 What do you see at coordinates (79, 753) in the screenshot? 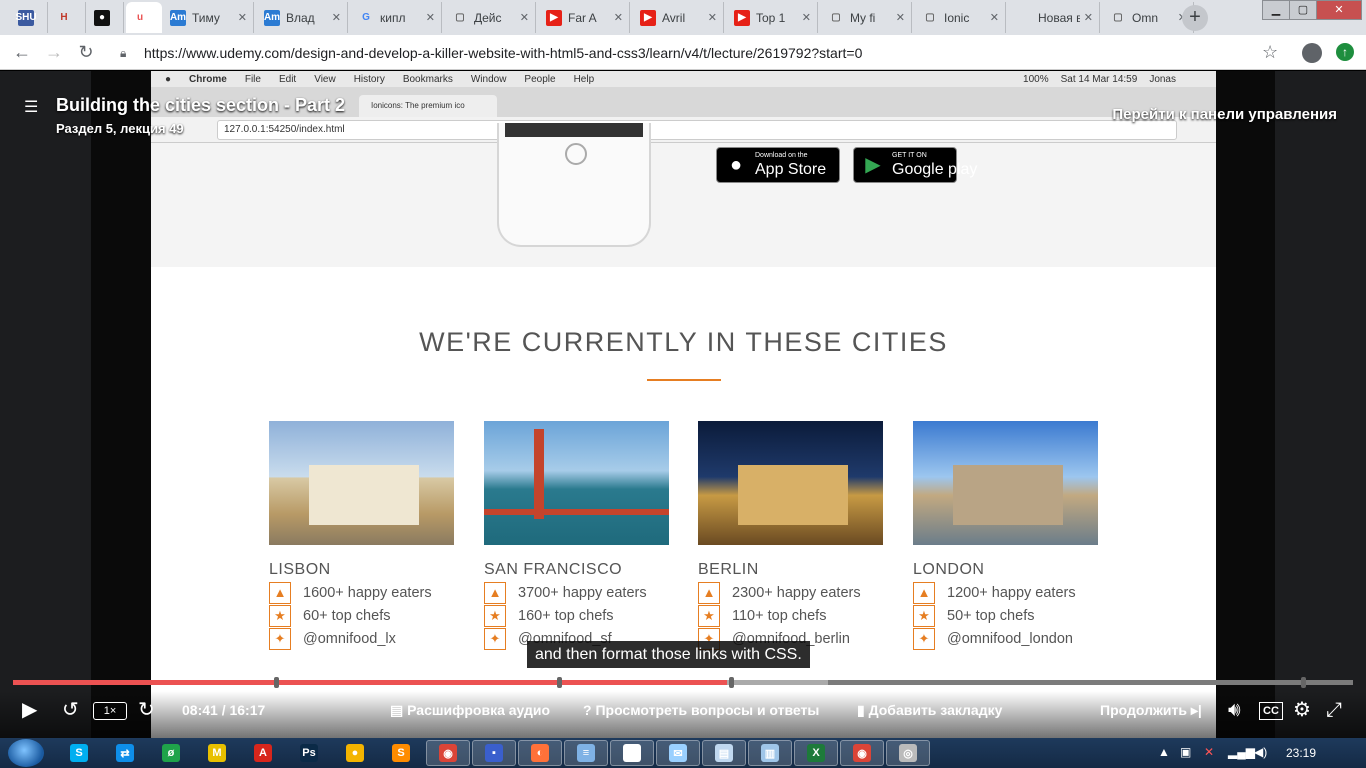
I see `skype-icon: S` at bounding box center [79, 753].